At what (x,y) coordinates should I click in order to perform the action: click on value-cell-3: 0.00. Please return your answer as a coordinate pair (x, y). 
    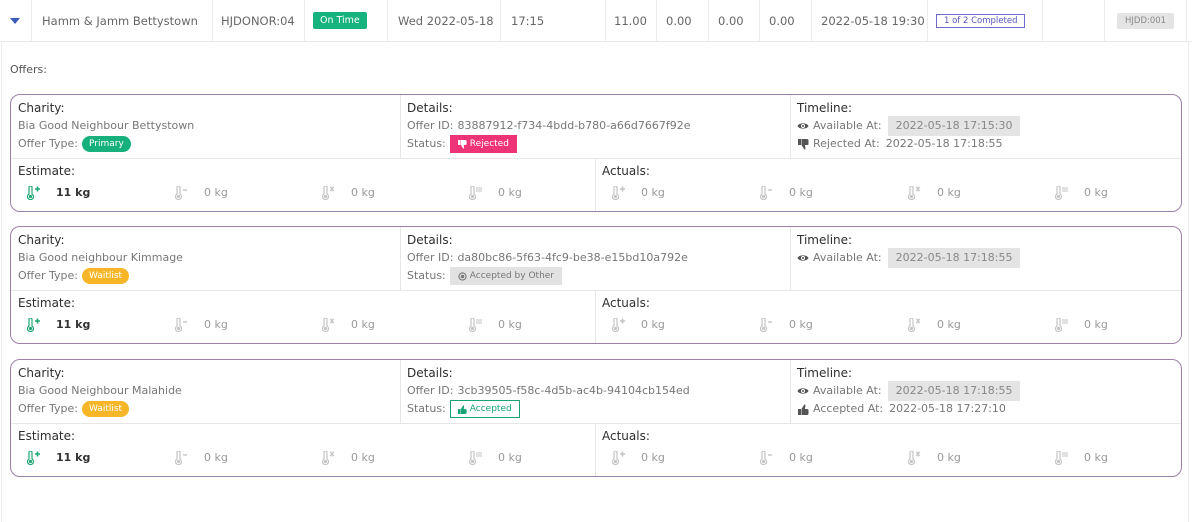
    Looking at the image, I should click on (734, 20).